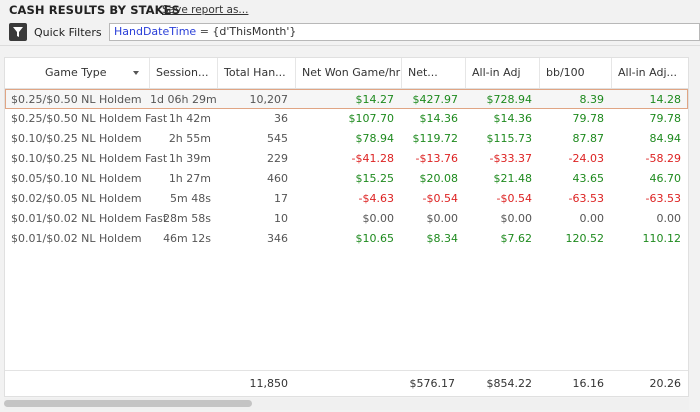 The height and width of the screenshot is (412, 700). Describe the element at coordinates (592, 99) in the screenshot. I see `cell-bb100: 8.39` at that location.